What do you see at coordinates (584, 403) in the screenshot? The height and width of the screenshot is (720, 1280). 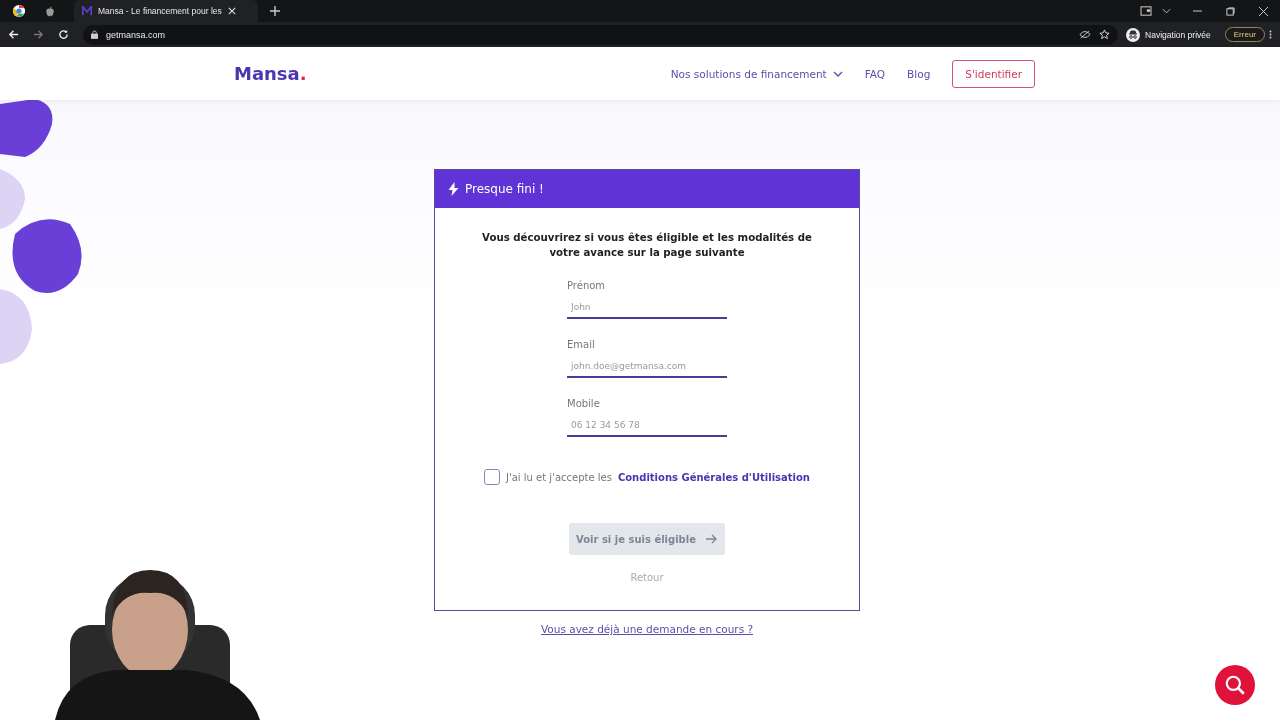 I see `field-label: Mobile` at bounding box center [584, 403].